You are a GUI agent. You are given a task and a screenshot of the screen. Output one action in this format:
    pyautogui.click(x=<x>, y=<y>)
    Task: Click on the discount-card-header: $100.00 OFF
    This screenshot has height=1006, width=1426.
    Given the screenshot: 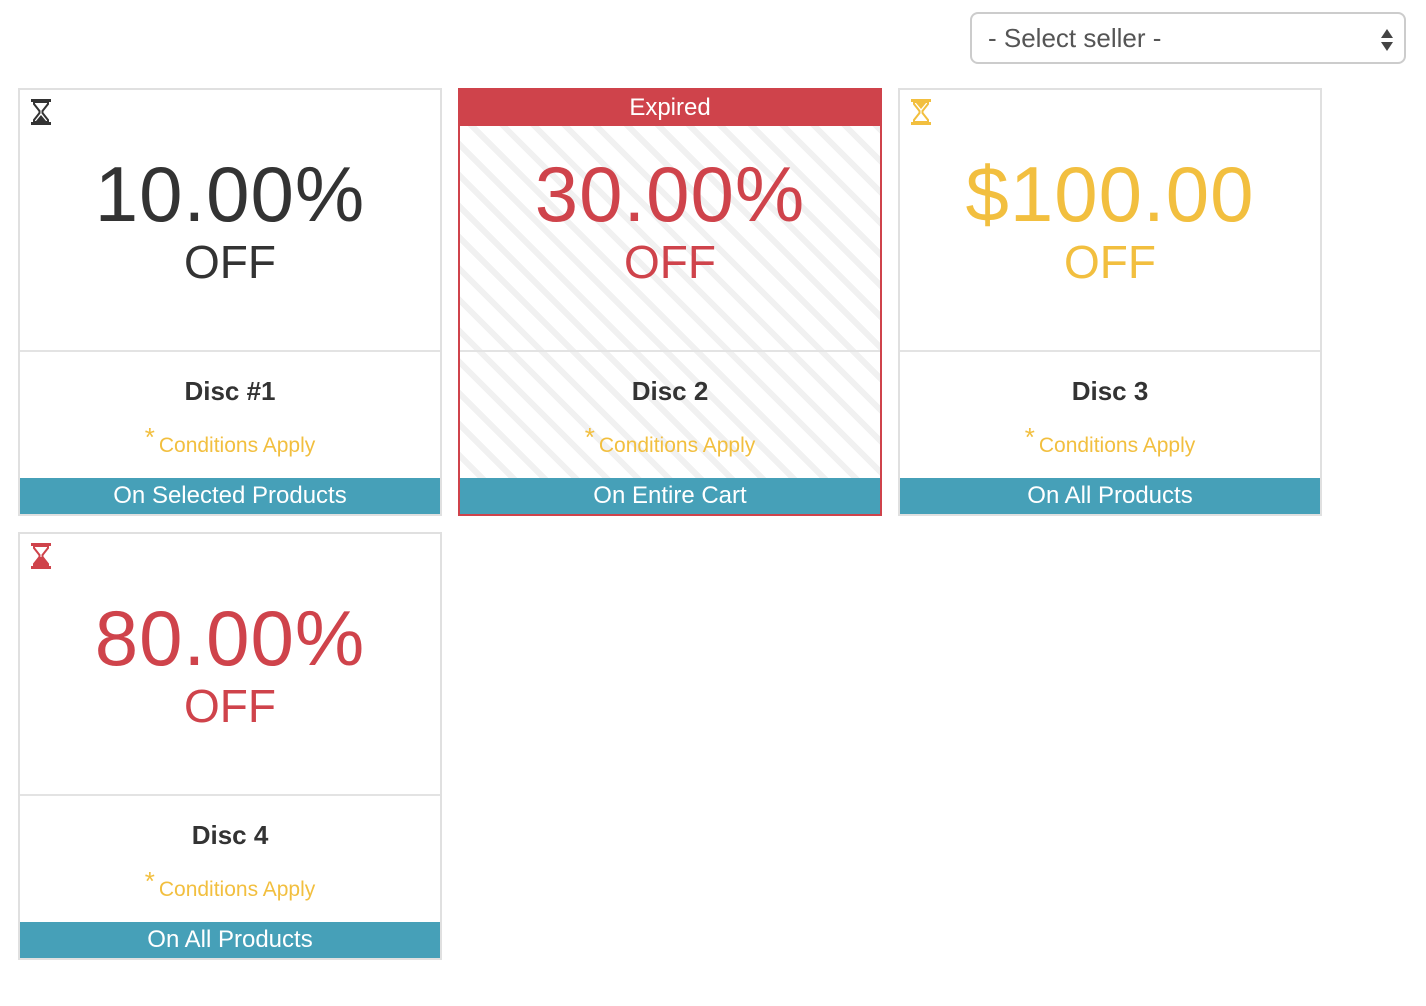 What is the action you would take?
    pyautogui.click(x=1110, y=221)
    